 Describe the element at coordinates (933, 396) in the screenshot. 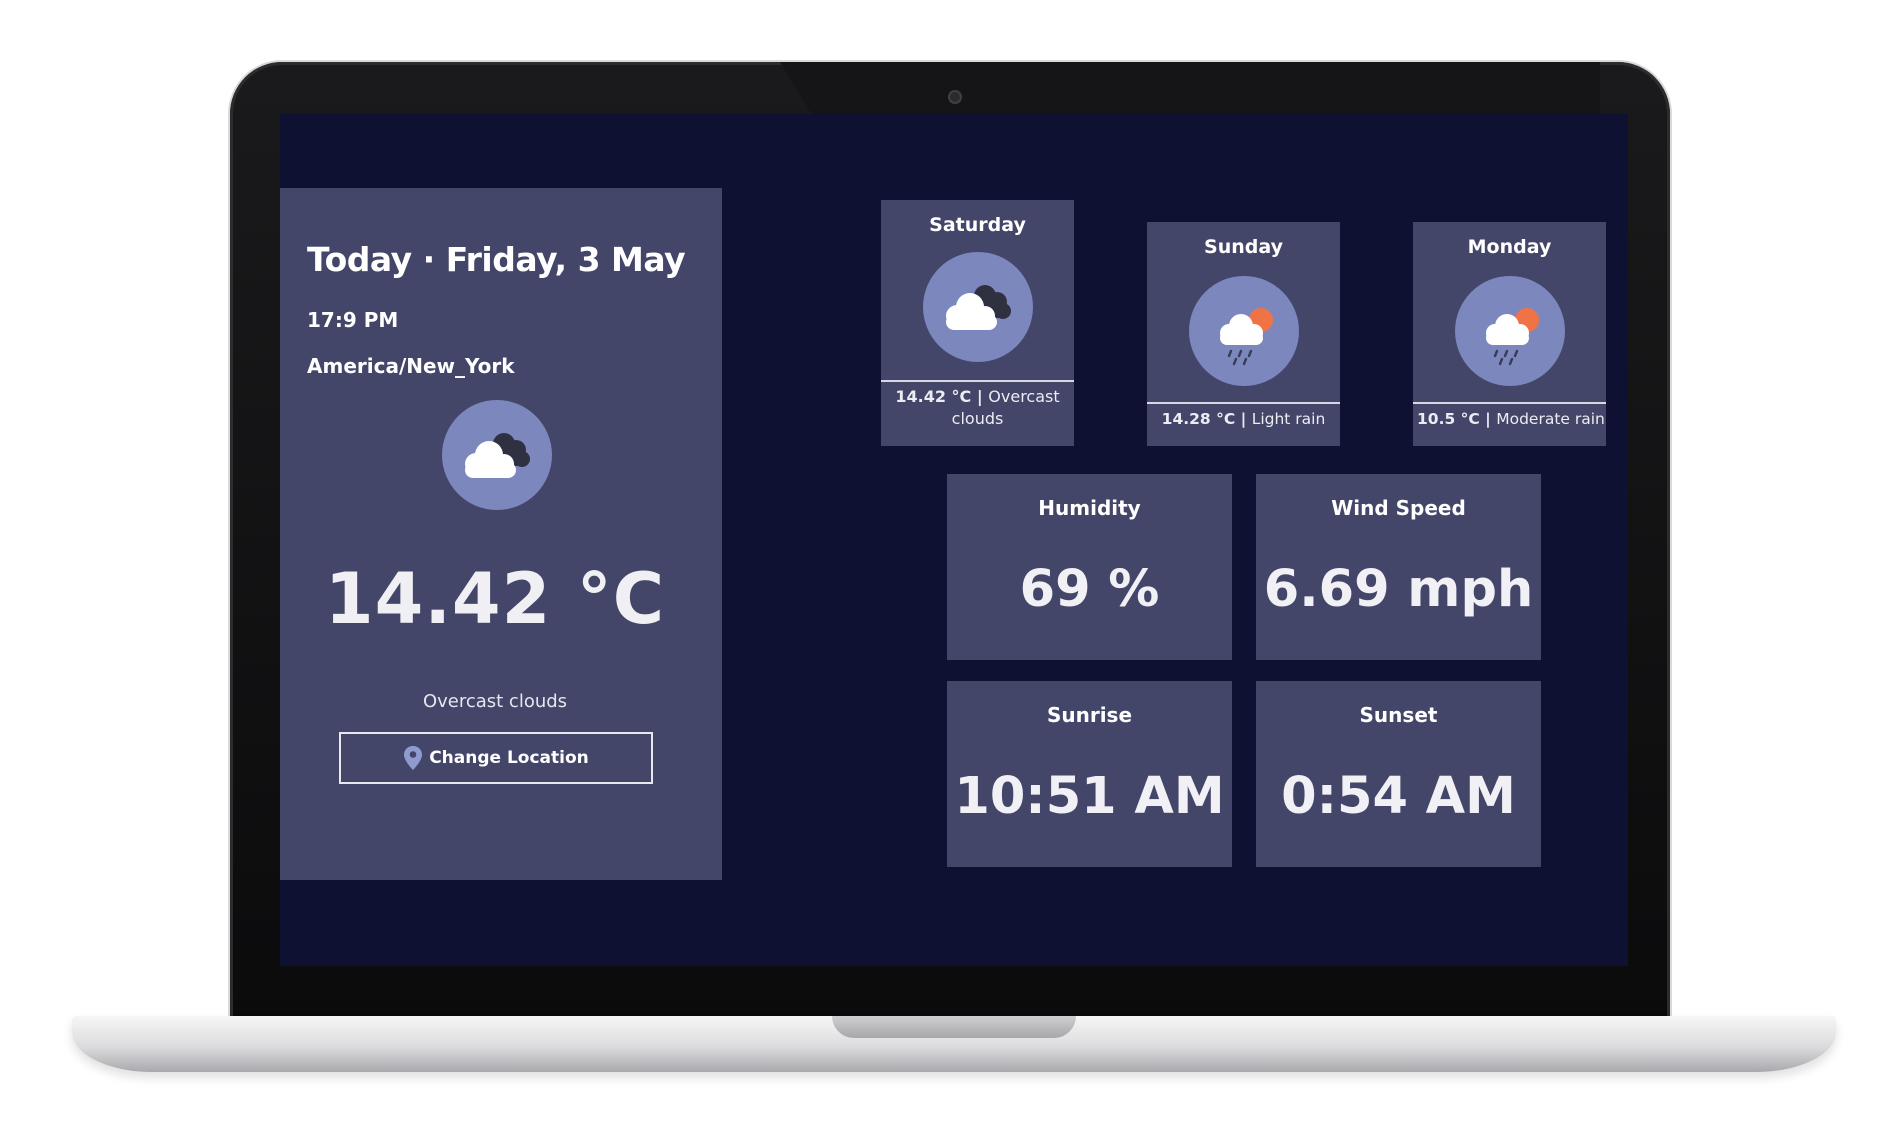

I see `forecast-temp: 14.42 °C` at that location.